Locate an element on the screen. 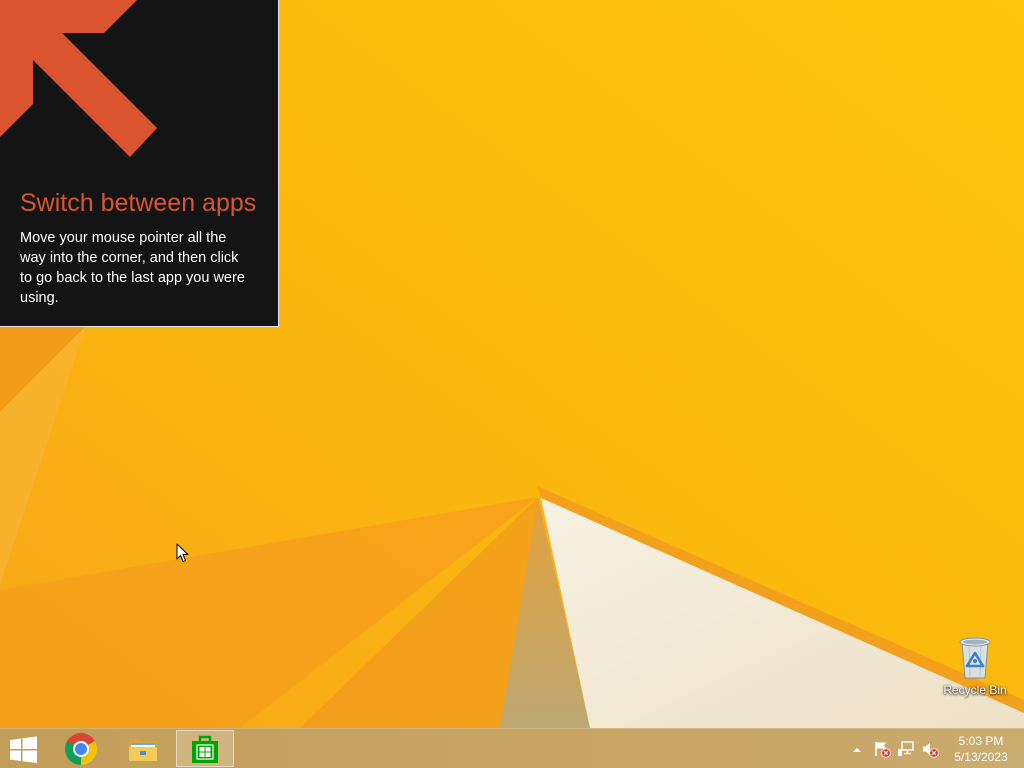 The width and height of the screenshot is (1024, 768). taskbar-button-store is located at coordinates (205, 748).